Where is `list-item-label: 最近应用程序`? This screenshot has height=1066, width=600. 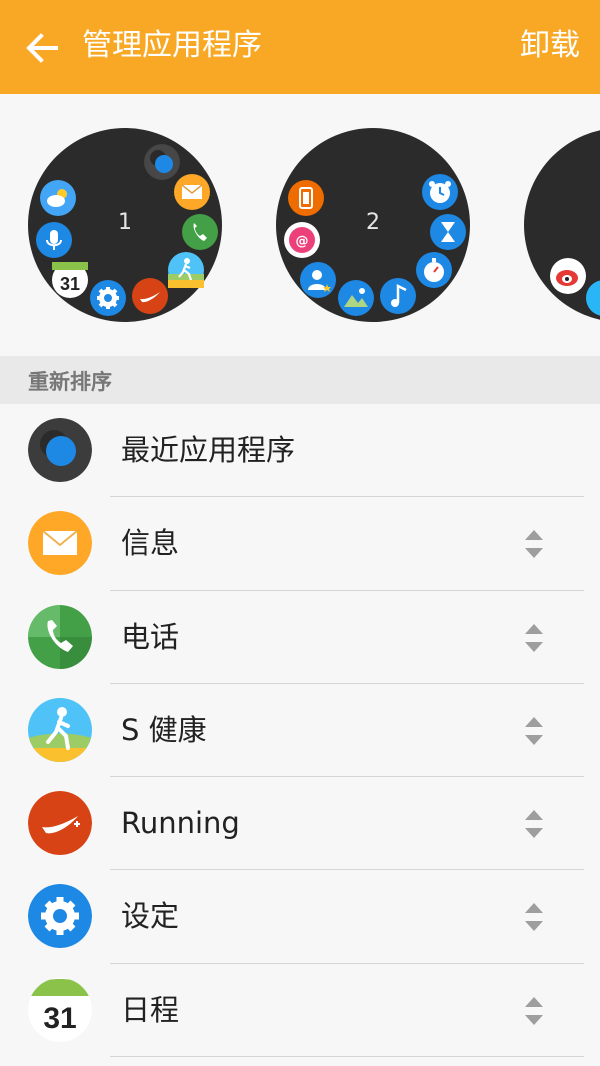 list-item-label: 最近应用程序 is located at coordinates (208, 450).